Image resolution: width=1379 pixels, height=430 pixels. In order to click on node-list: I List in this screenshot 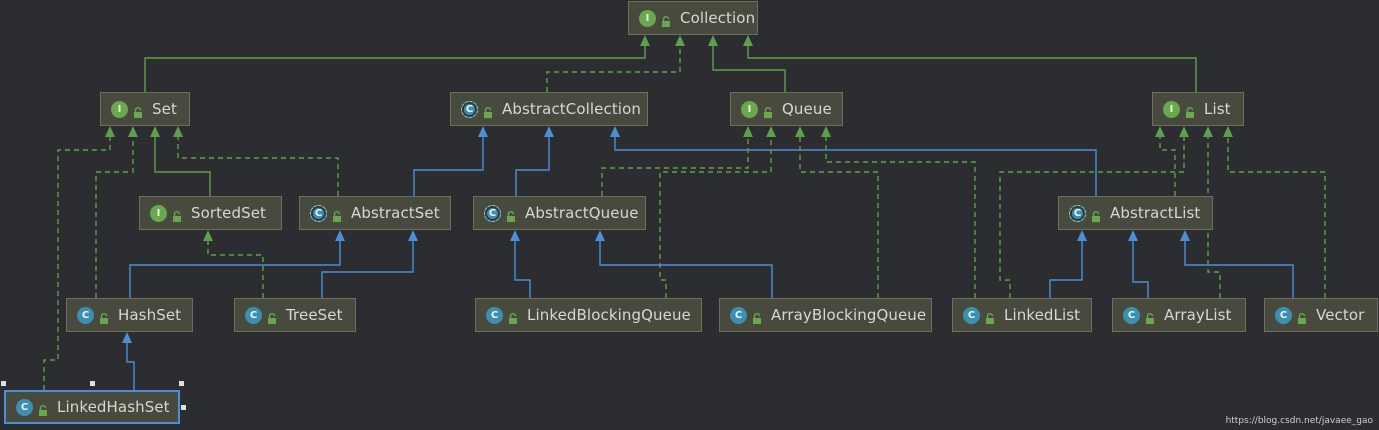, I will do `click(1198, 109)`.